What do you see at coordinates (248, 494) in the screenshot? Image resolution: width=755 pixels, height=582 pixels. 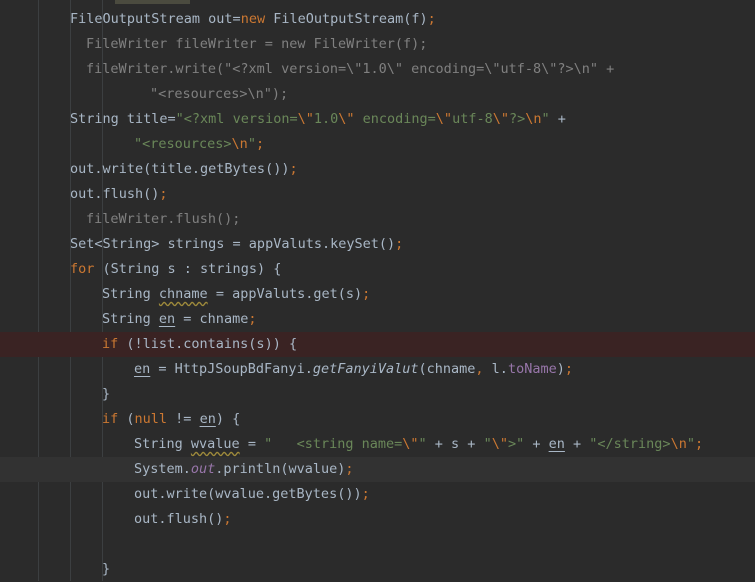 I see `code-token: out.write(wvalue.getBytes())` at bounding box center [248, 494].